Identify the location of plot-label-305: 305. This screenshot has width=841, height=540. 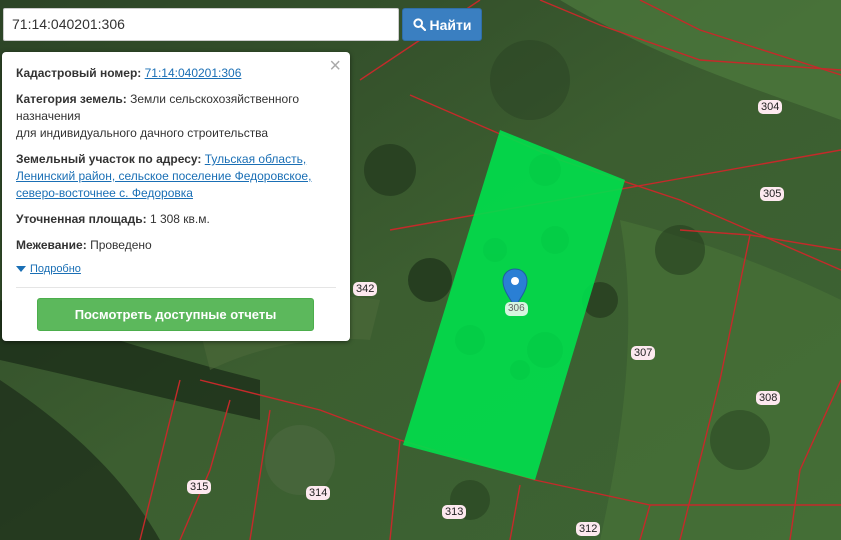
(772, 194).